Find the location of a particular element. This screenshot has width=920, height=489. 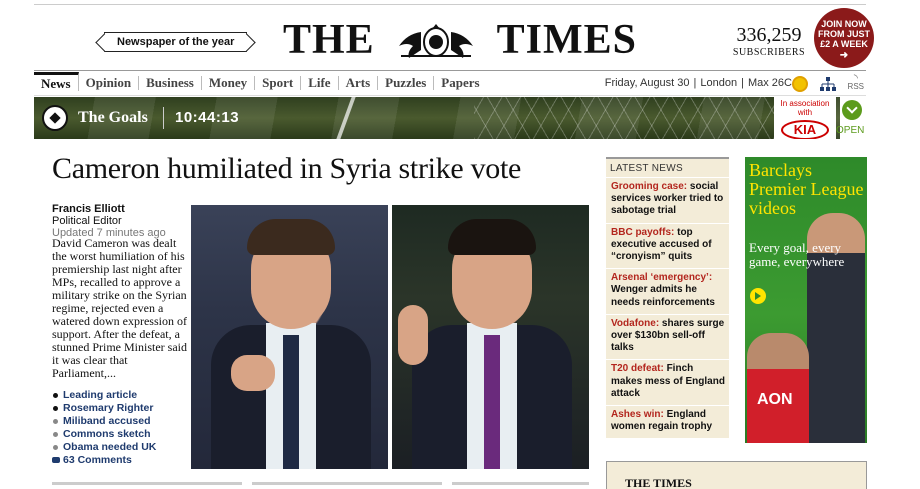

teaser-logo: THE TIMES is located at coordinates (658, 482).